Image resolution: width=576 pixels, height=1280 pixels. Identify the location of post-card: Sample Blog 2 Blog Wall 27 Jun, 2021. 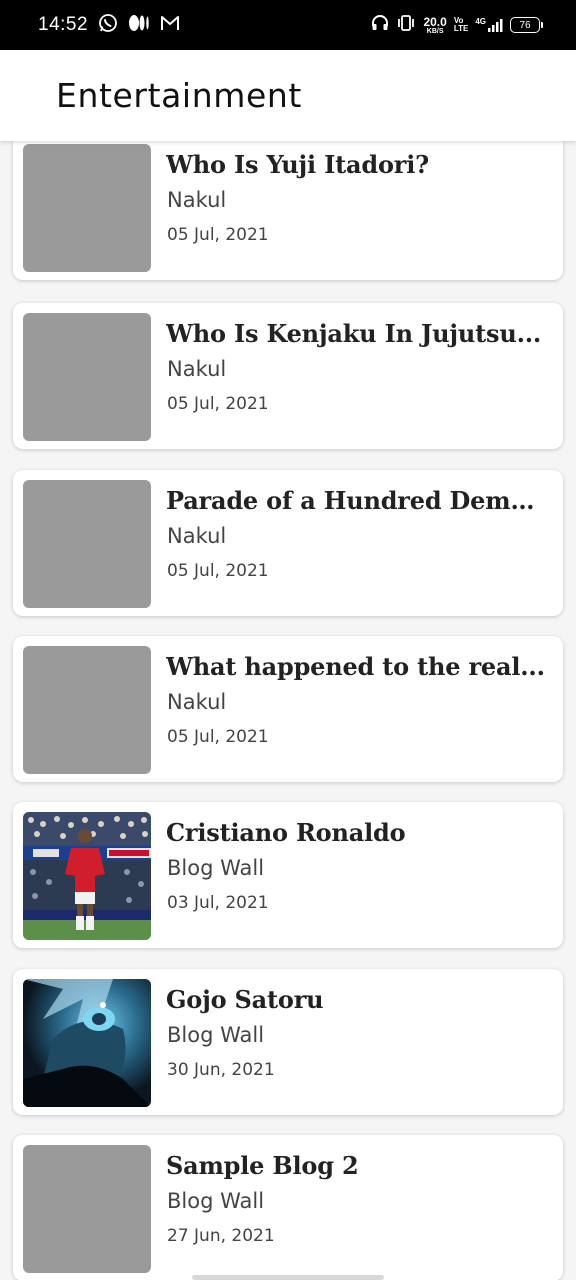
(288, 1207).